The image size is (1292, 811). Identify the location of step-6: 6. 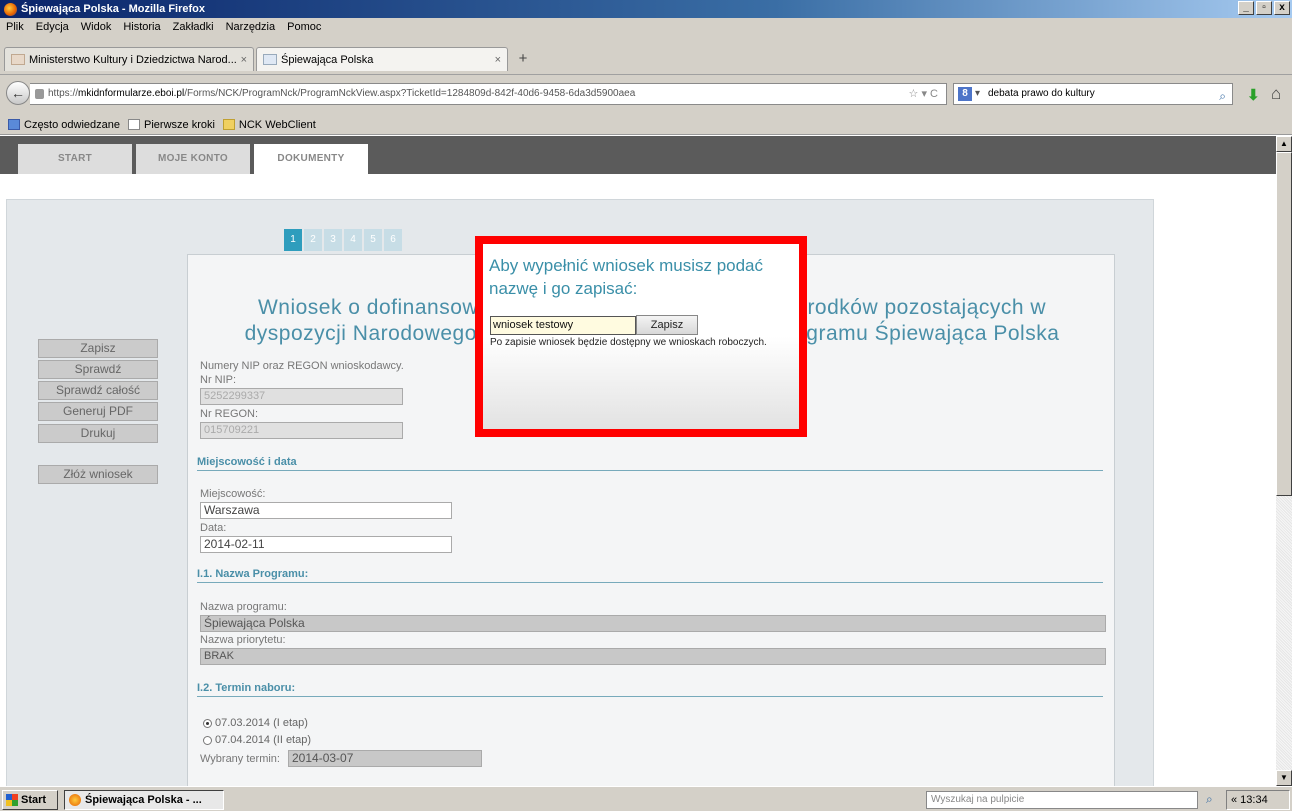
(393, 240).